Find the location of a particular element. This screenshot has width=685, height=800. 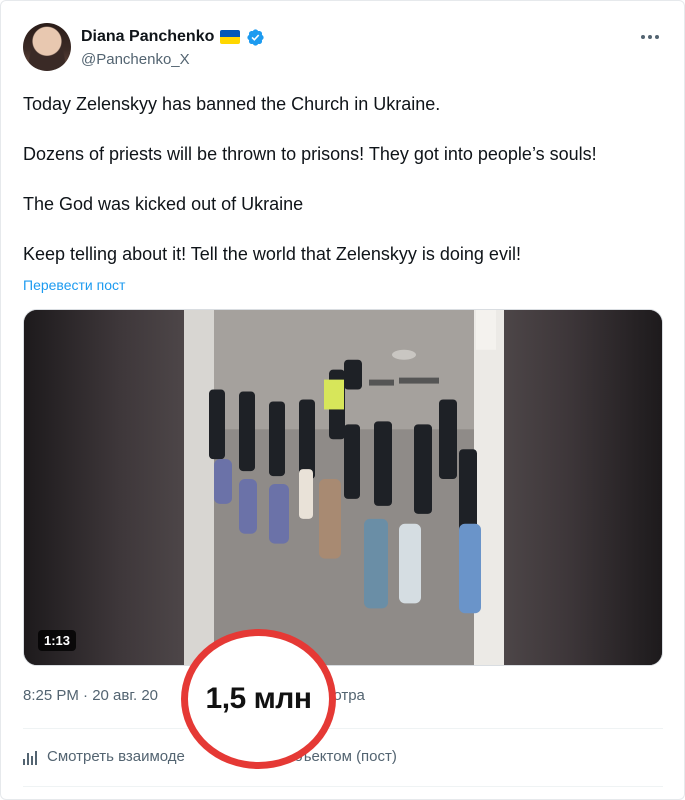

author-handle: @Panchenko_X is located at coordinates (135, 59).